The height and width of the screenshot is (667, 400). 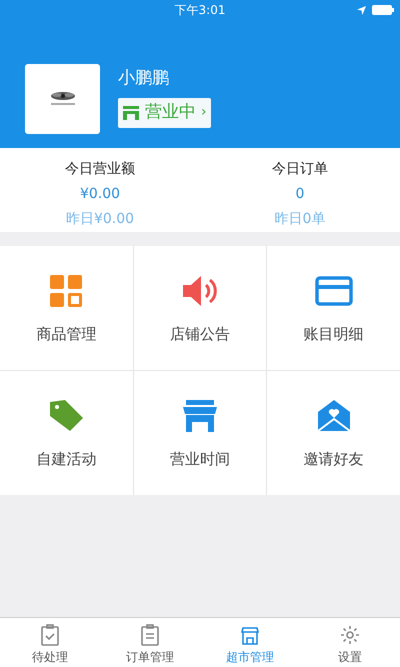 I want to click on tab-bar-item: 订单管理, so click(x=150, y=642).